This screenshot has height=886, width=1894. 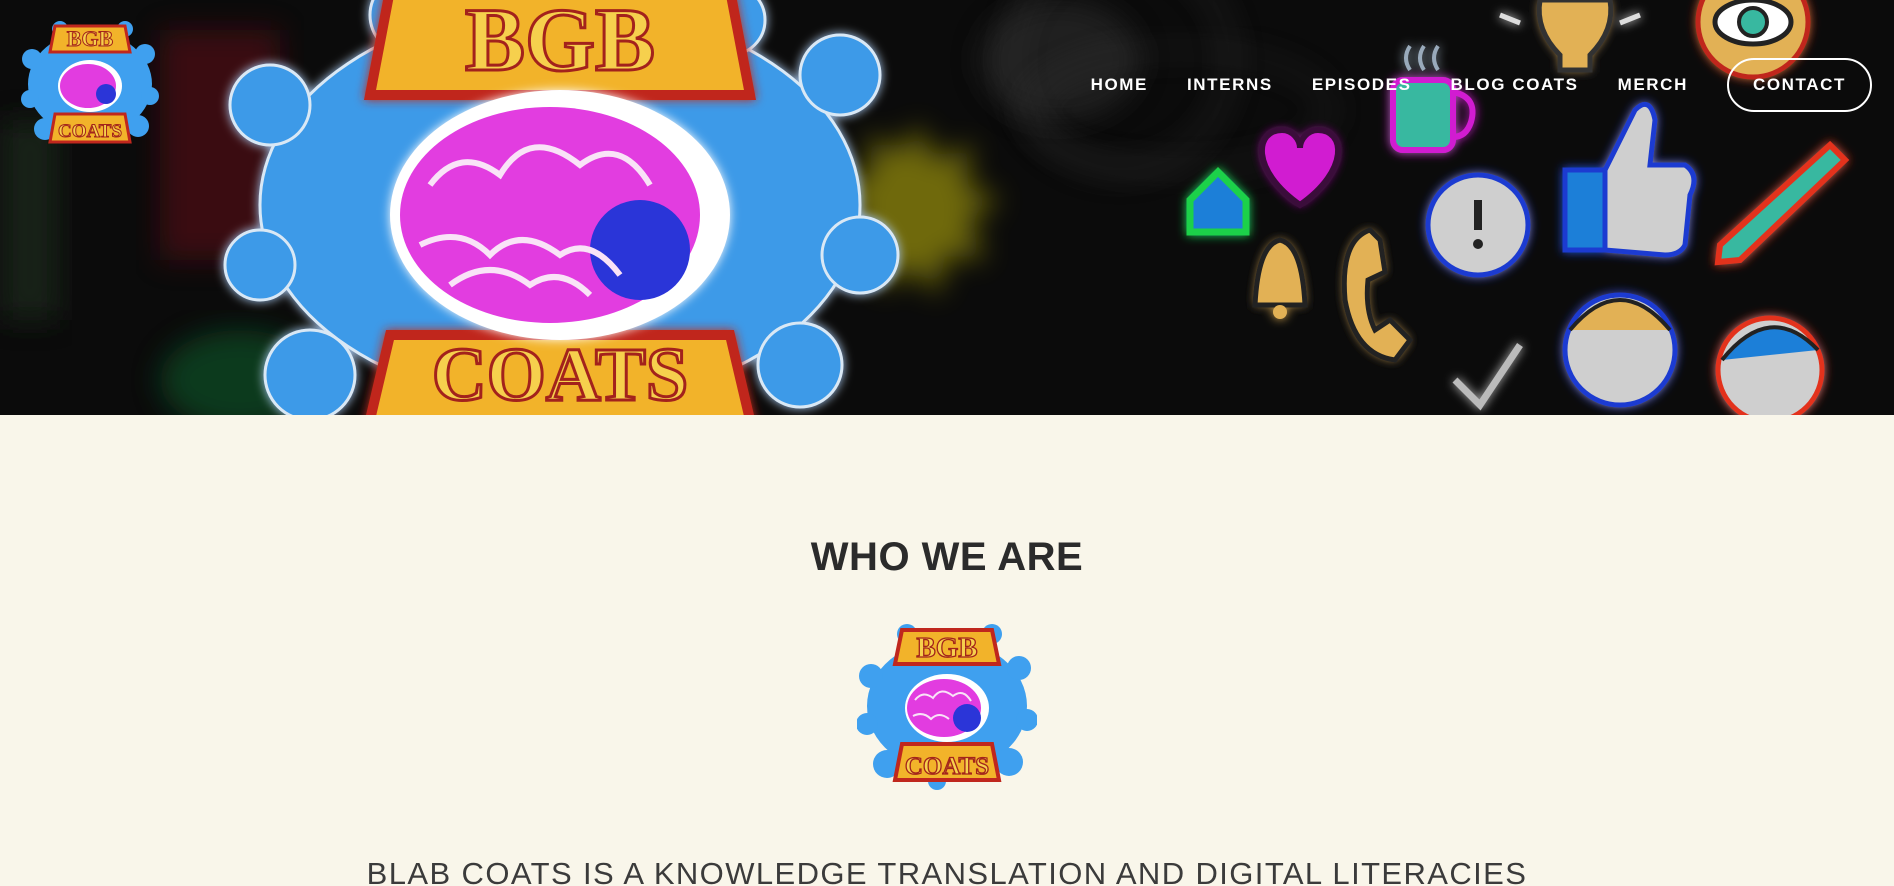 What do you see at coordinates (1799, 85) in the screenshot?
I see `contact-button: CONTACT` at bounding box center [1799, 85].